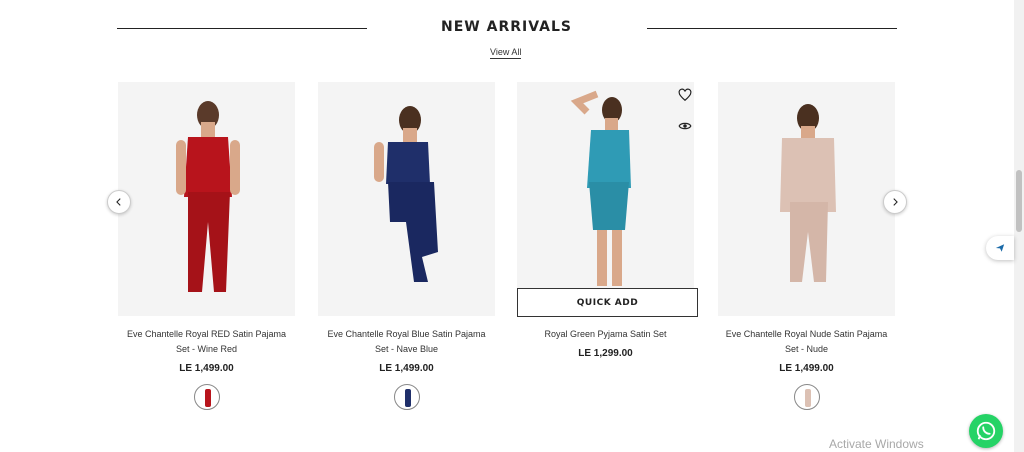 This screenshot has width=1024, height=452. I want to click on floating-side-button, so click(1000, 248).